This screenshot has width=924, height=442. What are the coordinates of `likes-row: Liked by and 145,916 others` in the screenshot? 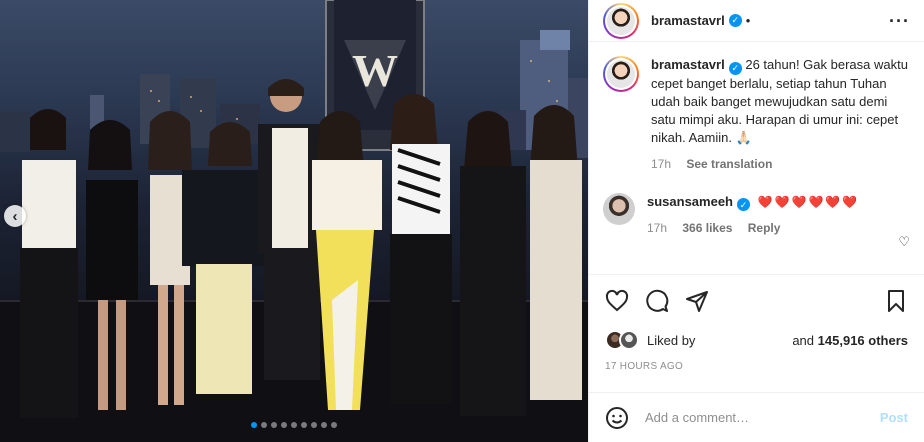 It's located at (756, 340).